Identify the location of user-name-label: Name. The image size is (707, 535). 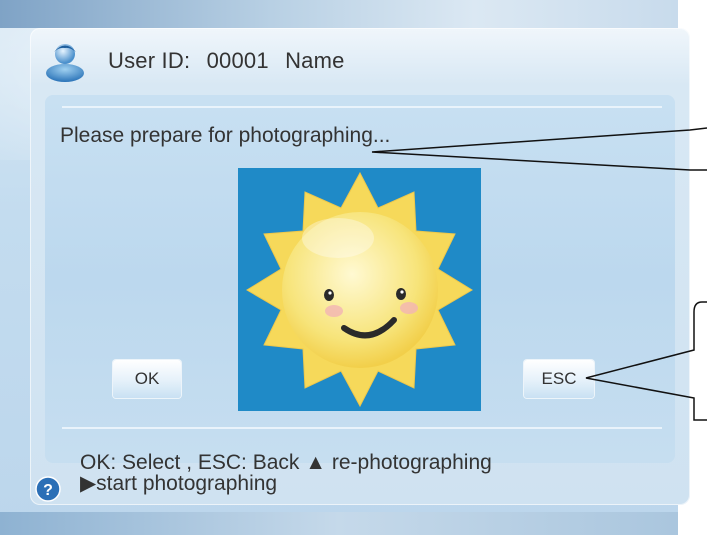
(315, 60).